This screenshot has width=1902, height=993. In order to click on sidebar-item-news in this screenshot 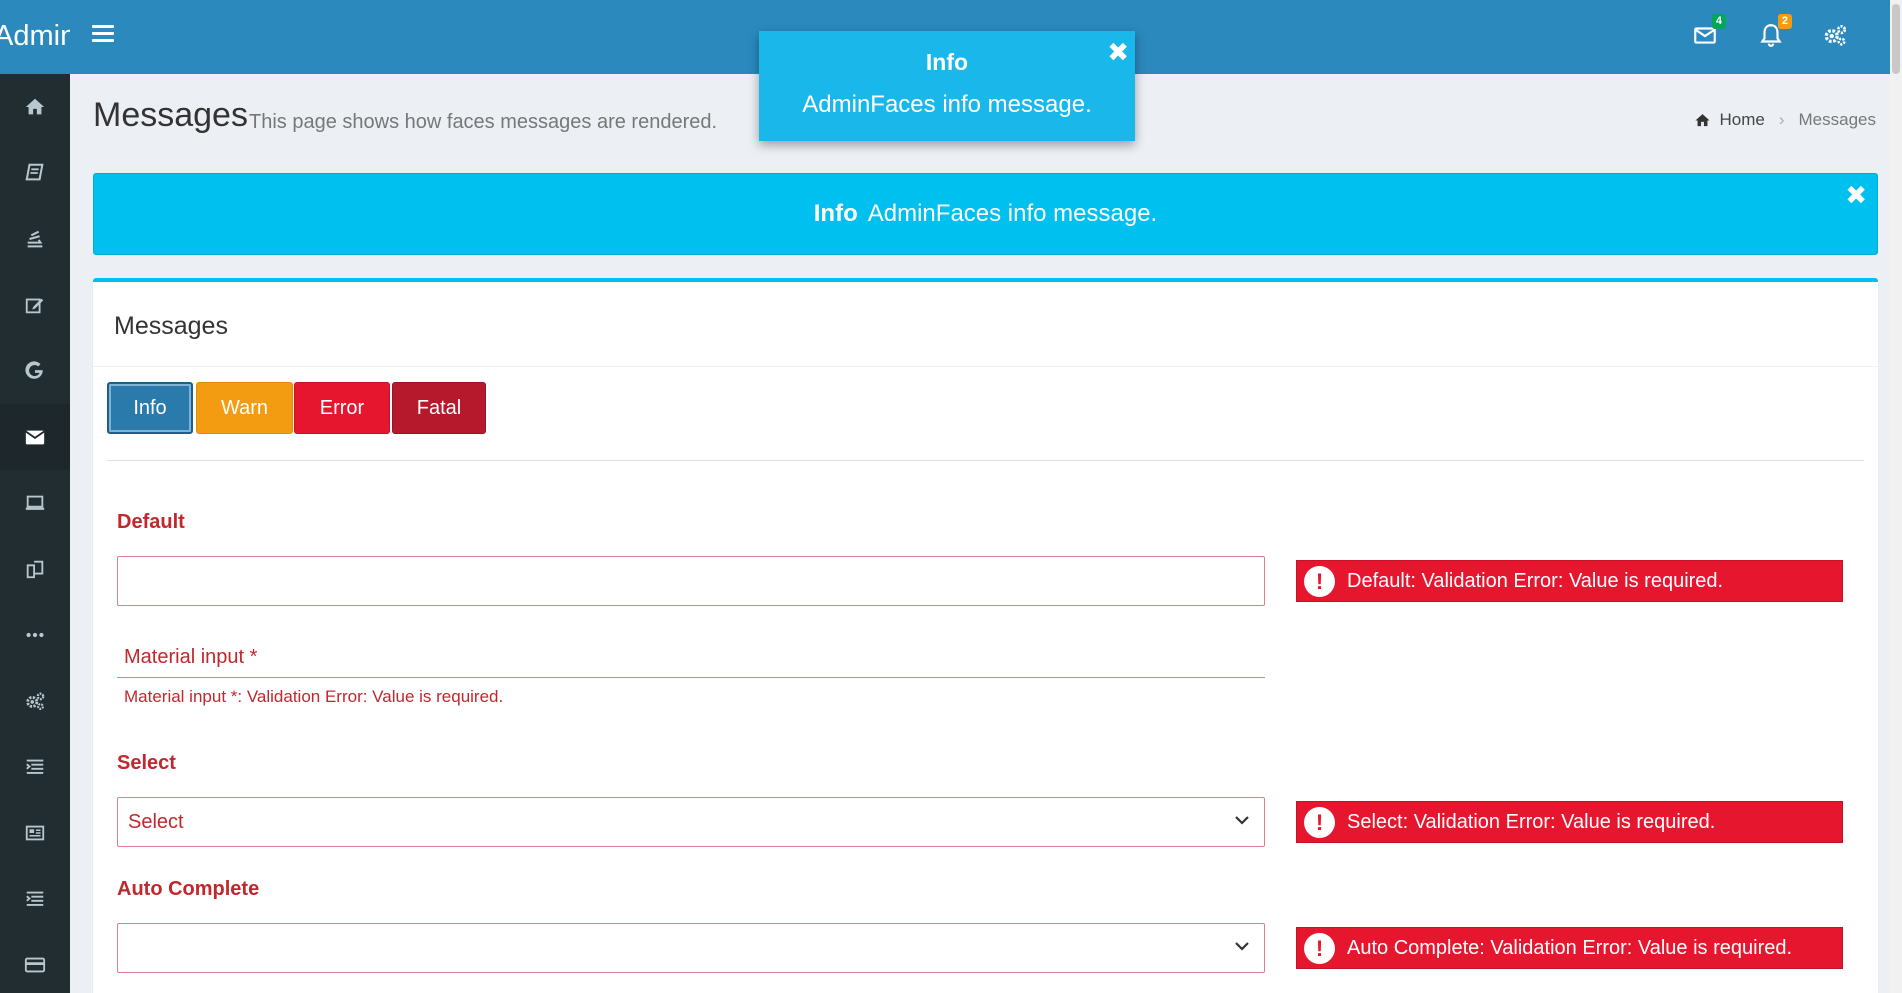, I will do `click(35, 833)`.